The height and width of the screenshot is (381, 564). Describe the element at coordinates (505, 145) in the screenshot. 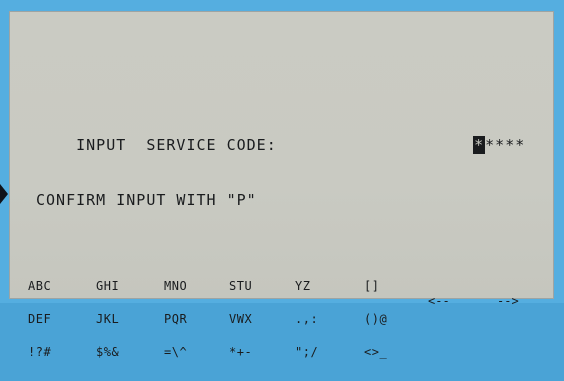

I see `masked-code: ****` at that location.